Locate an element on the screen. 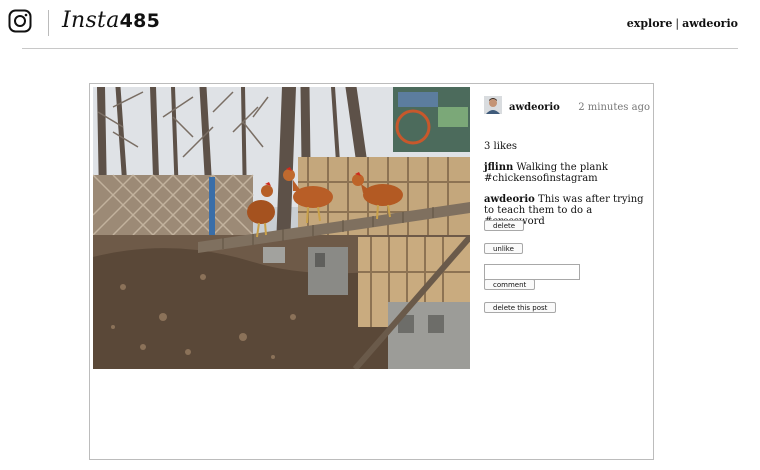  avatar is located at coordinates (493, 105).